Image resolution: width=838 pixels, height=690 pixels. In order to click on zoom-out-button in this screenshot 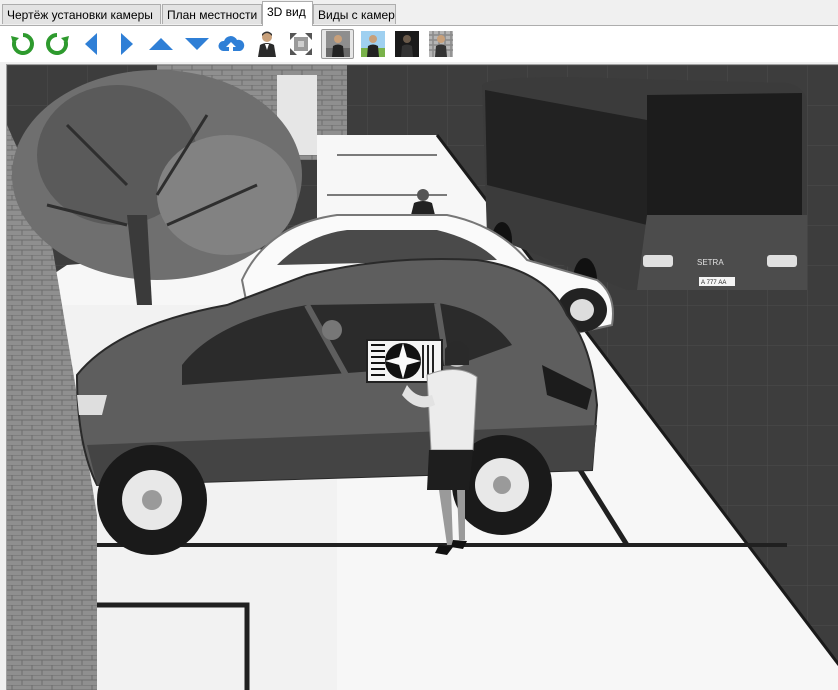, I will do `click(231, 44)`.